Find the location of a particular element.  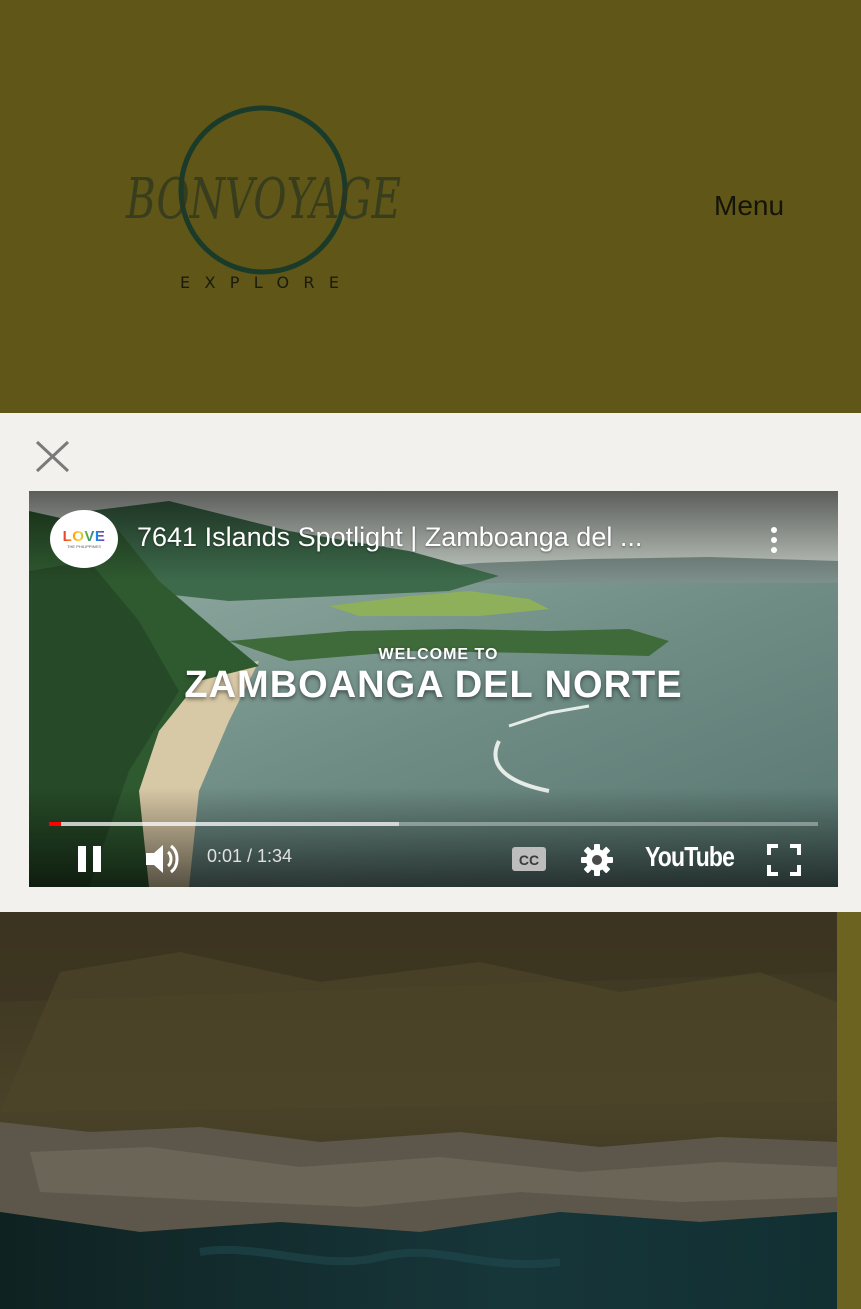

site-logo: BONVOYAGE EXPLORE is located at coordinates (263, 202).